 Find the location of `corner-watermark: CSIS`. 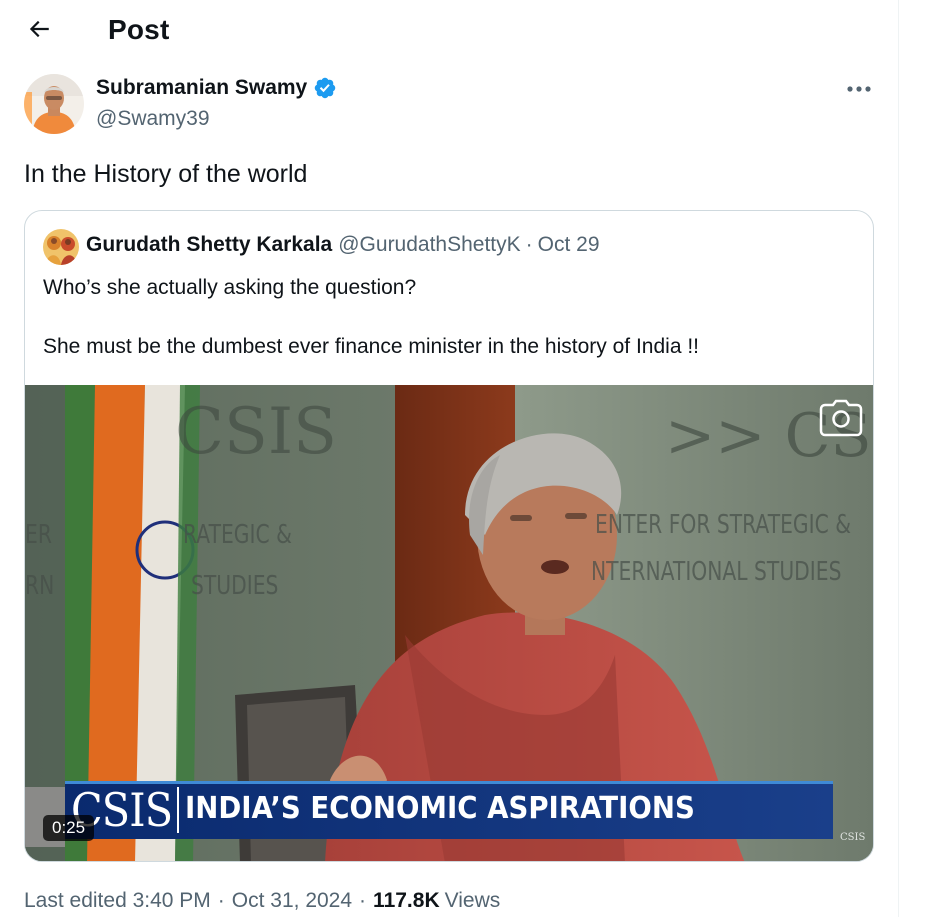

corner-watermark: CSIS is located at coordinates (853, 837).